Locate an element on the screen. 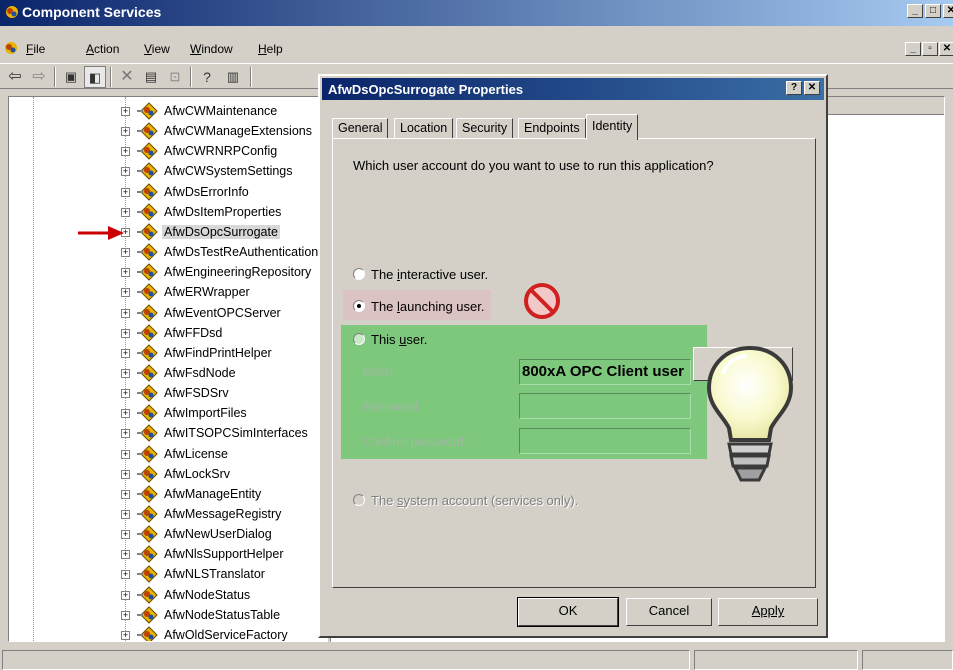 This screenshot has height=670, width=953. tree-item: + AfwNewUserDialog is located at coordinates (168, 534).